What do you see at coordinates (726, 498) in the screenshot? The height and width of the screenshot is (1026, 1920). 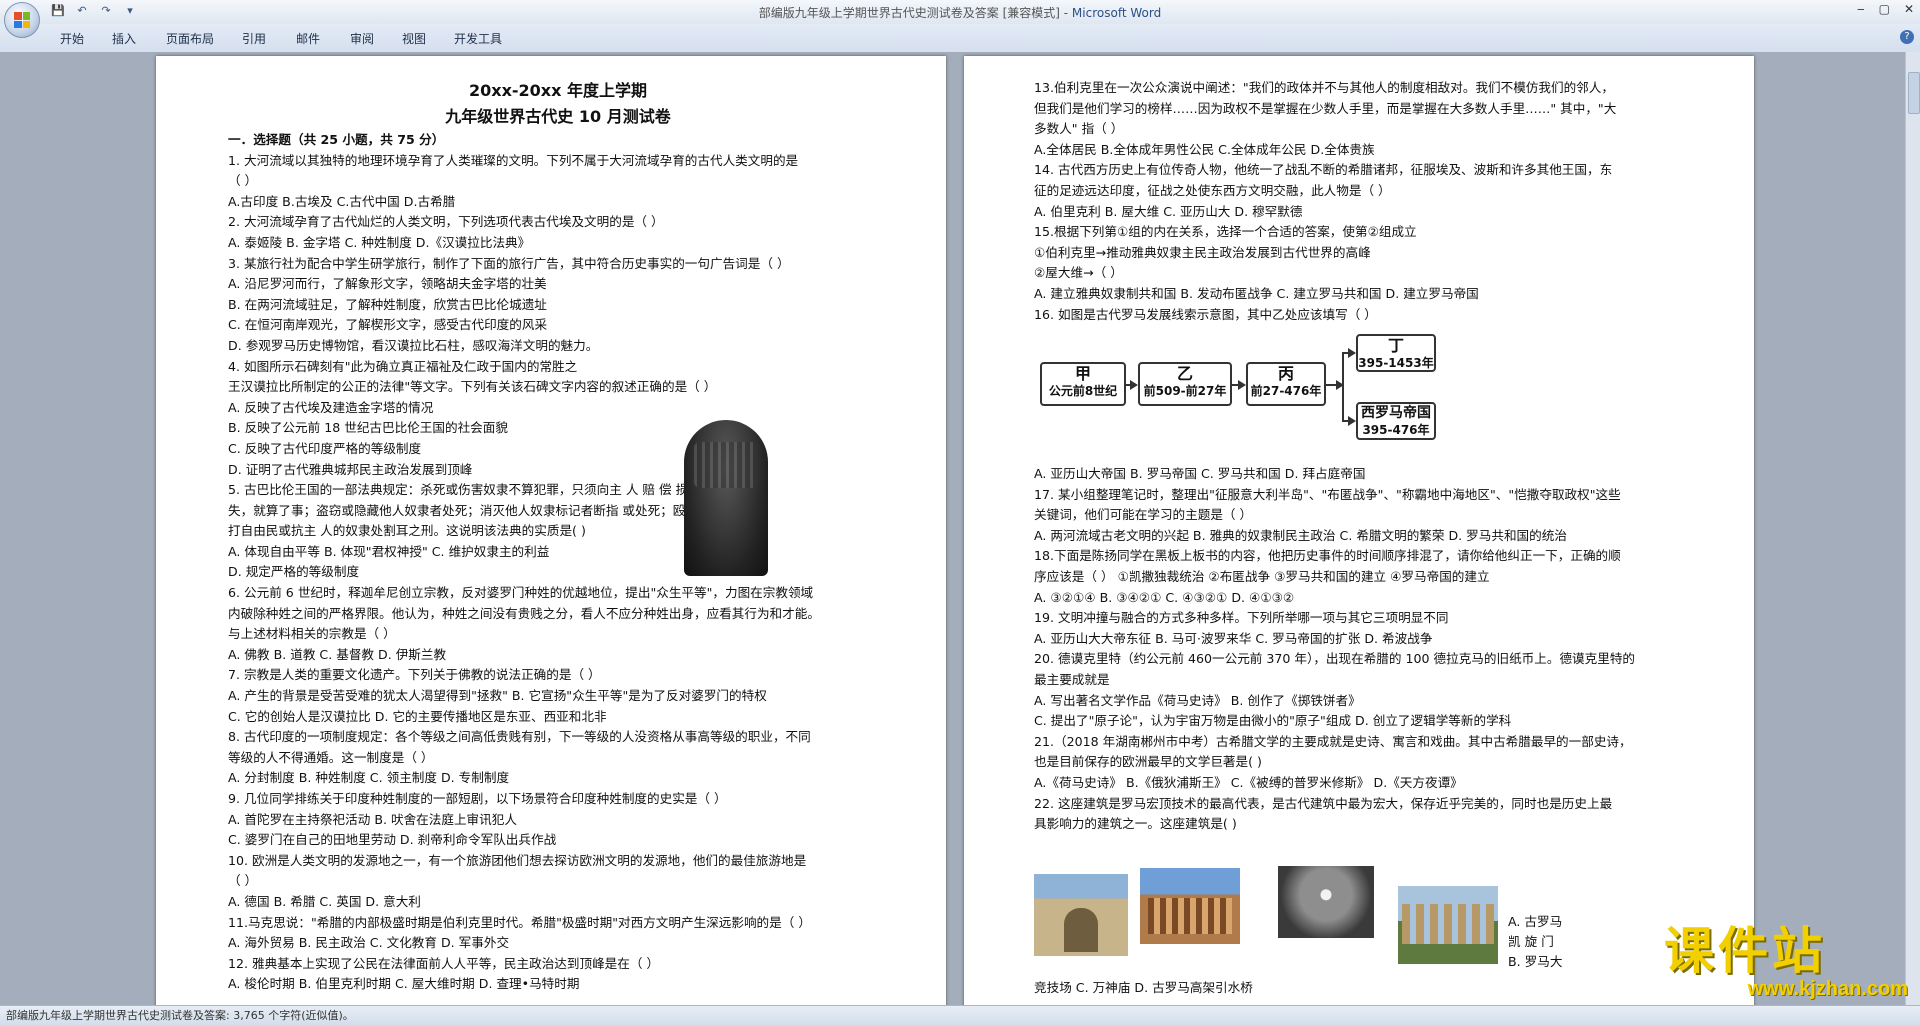 I see `hammurabi-stele-image` at bounding box center [726, 498].